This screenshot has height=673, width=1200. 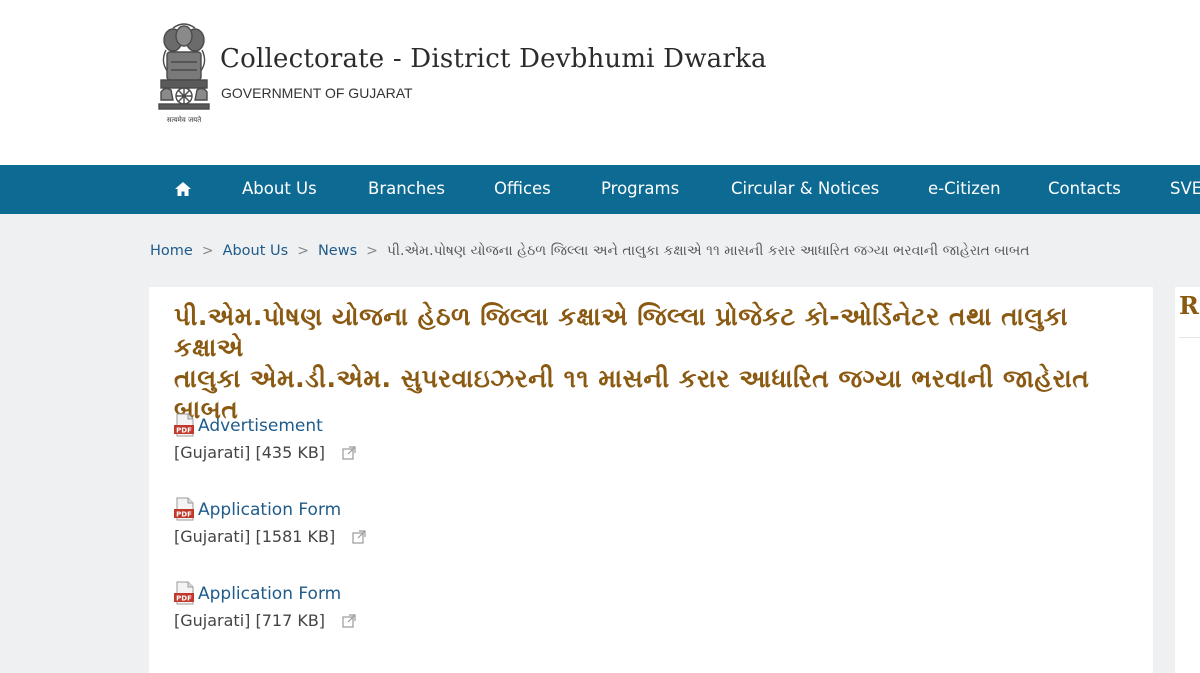 What do you see at coordinates (265, 439) in the screenshot?
I see `document-item: PDF Advertisement [Gujarati] [435 KB]` at bounding box center [265, 439].